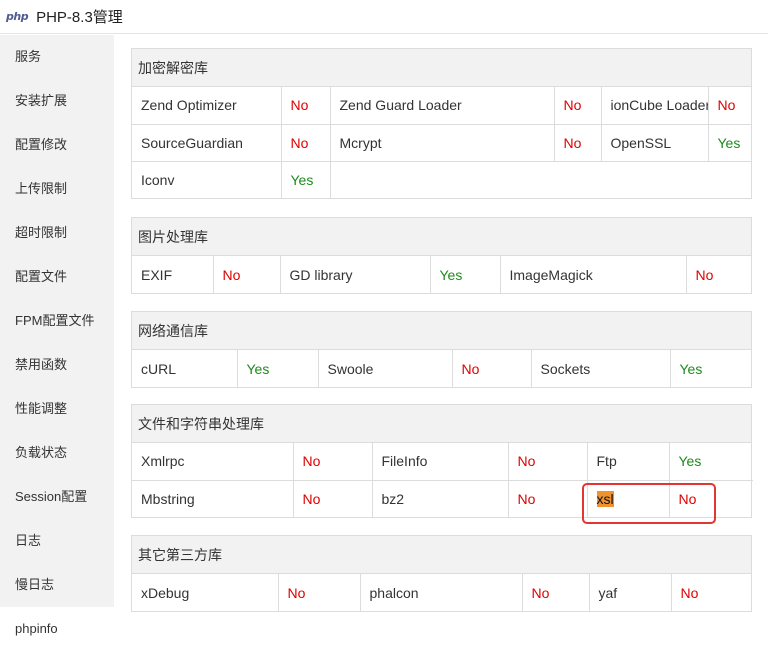 Image resolution: width=768 pixels, height=651 pixels. What do you see at coordinates (441, 555) in the screenshot?
I see `section-title: 其它第三方库` at bounding box center [441, 555].